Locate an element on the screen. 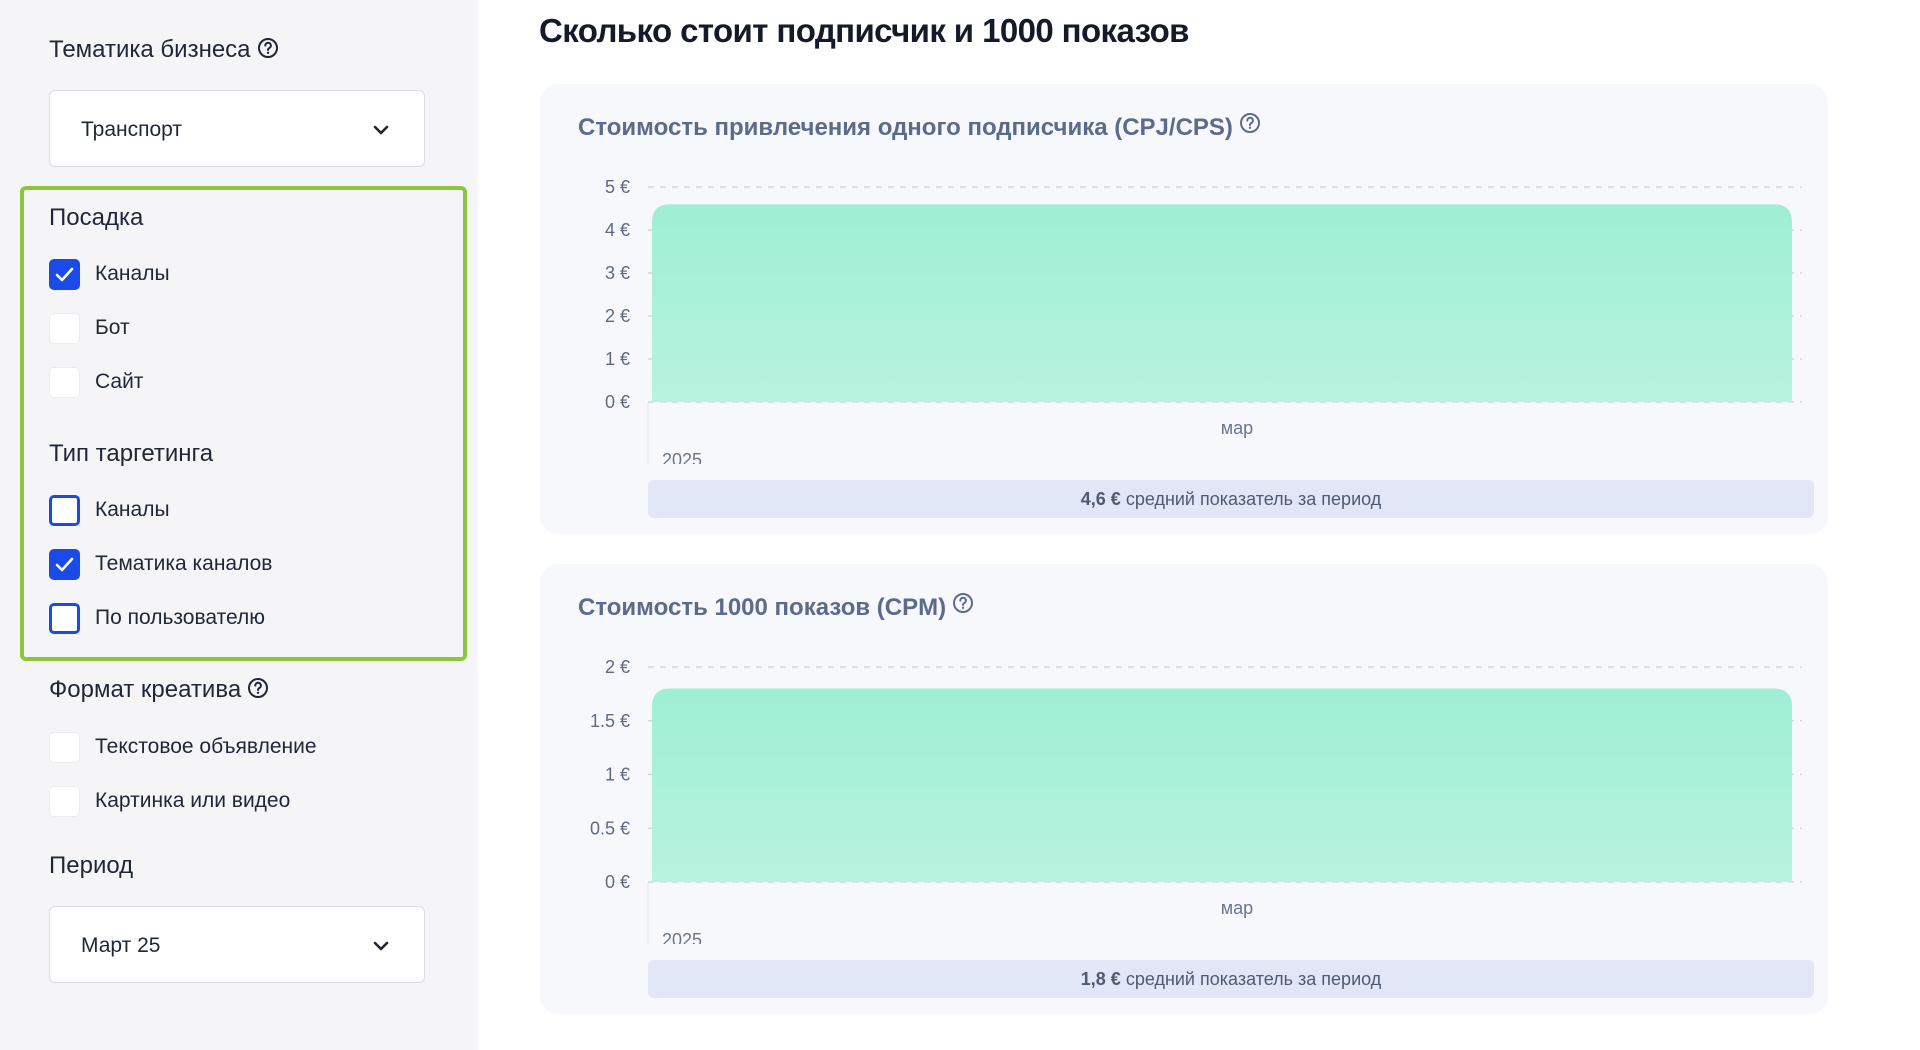  y-tick-label: 4 € is located at coordinates (617, 230).